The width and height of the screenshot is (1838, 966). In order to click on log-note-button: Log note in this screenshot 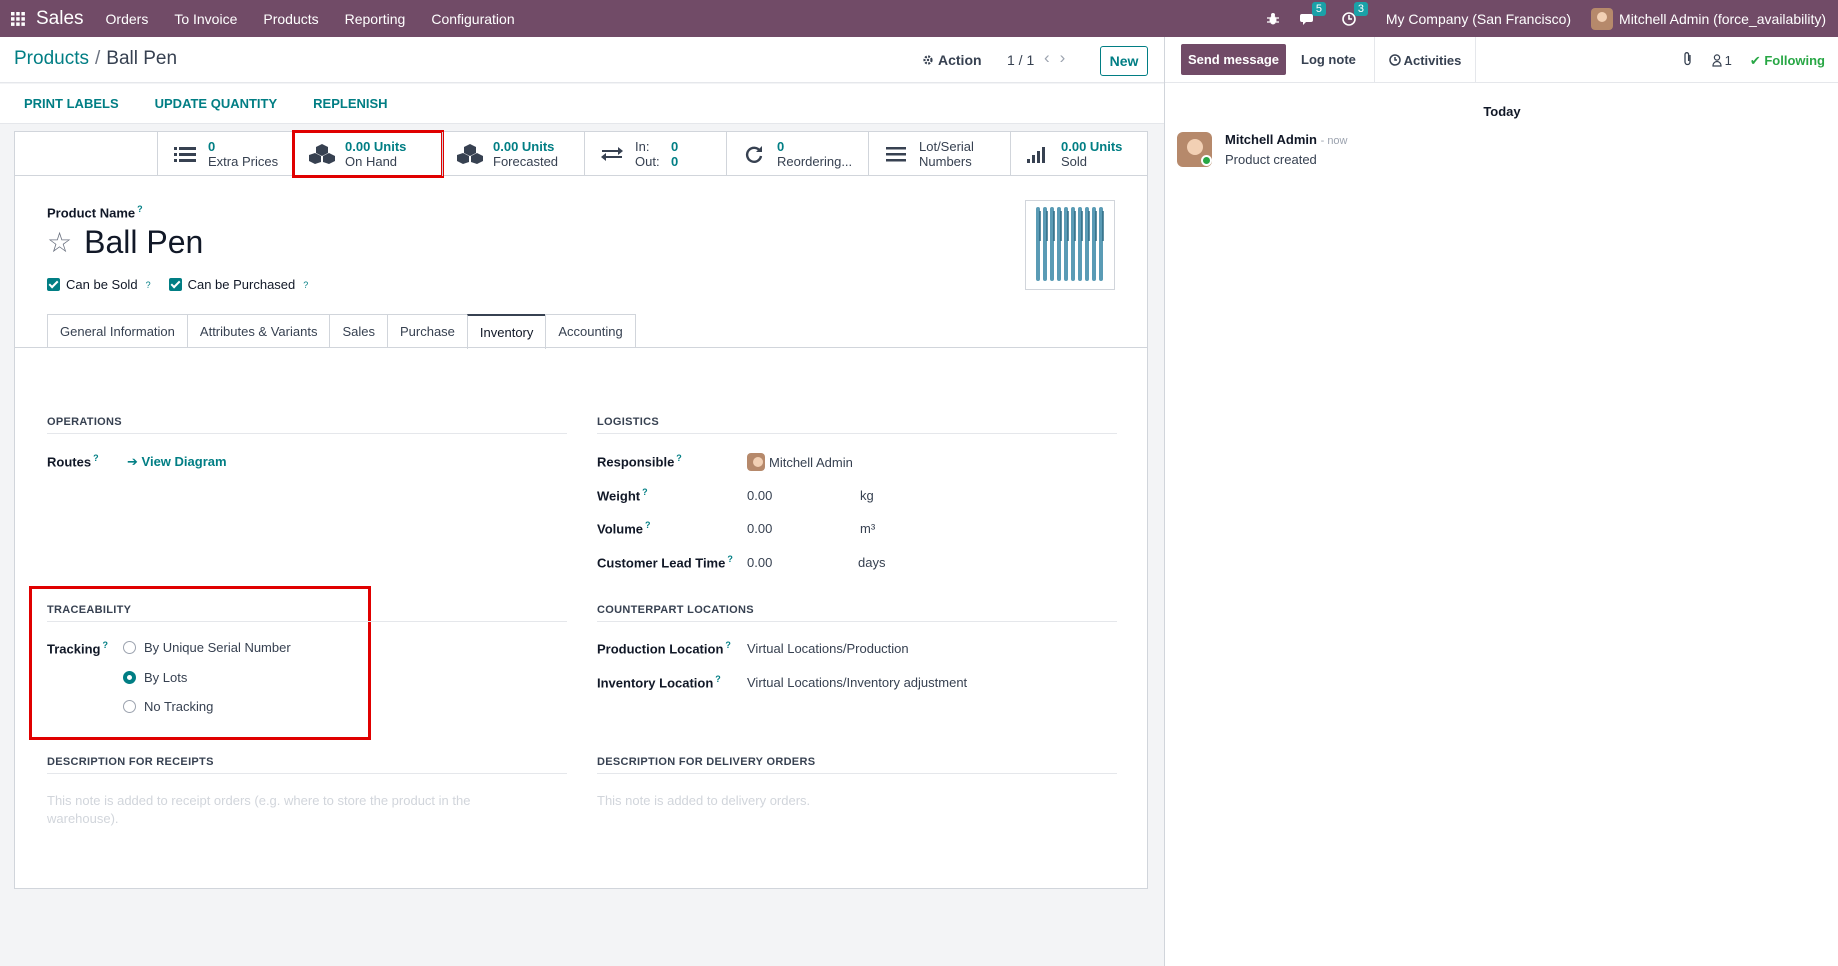, I will do `click(1328, 59)`.